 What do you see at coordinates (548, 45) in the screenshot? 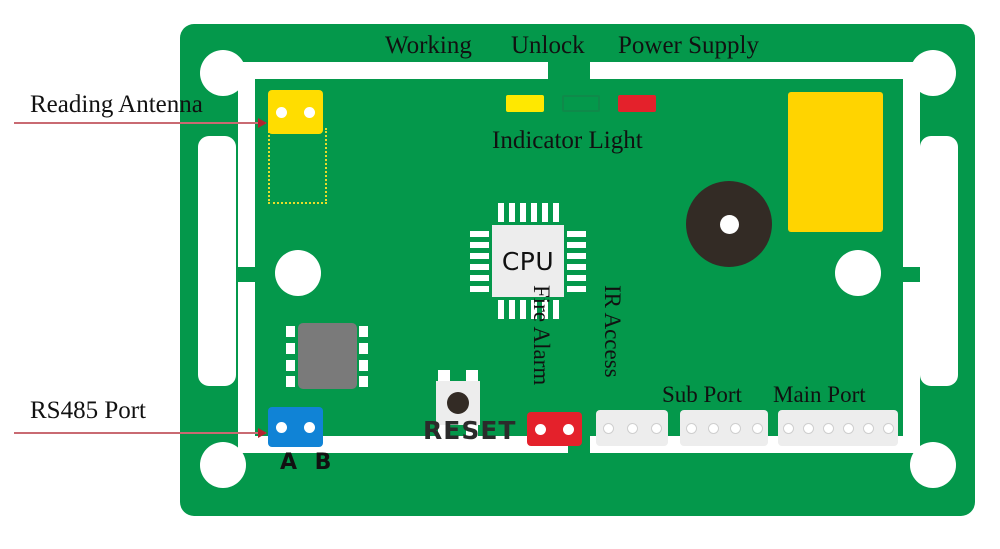
I see `label-unlock: Unlock` at bounding box center [548, 45].